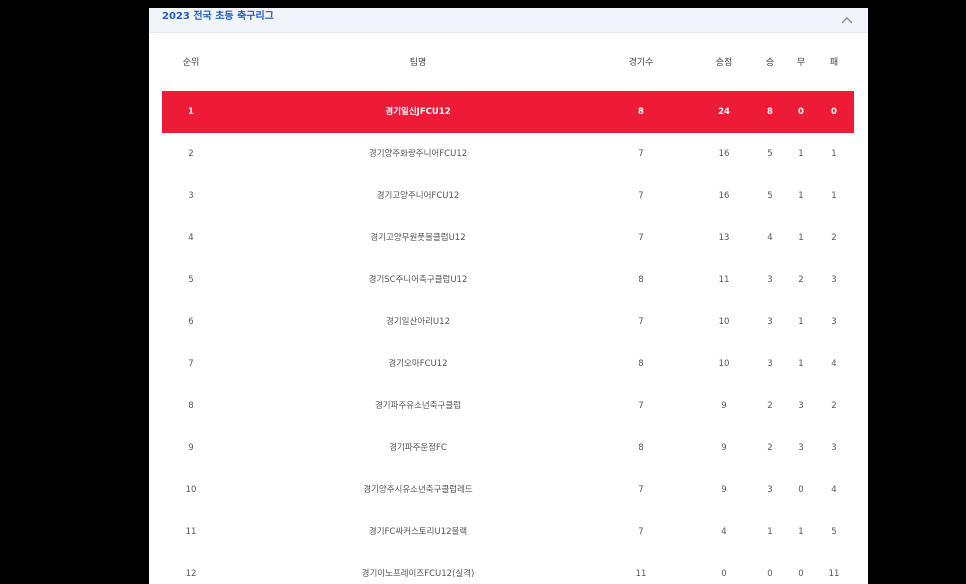 The image size is (966, 584). Describe the element at coordinates (191, 574) in the screenshot. I see `cell-rank: 12` at that location.